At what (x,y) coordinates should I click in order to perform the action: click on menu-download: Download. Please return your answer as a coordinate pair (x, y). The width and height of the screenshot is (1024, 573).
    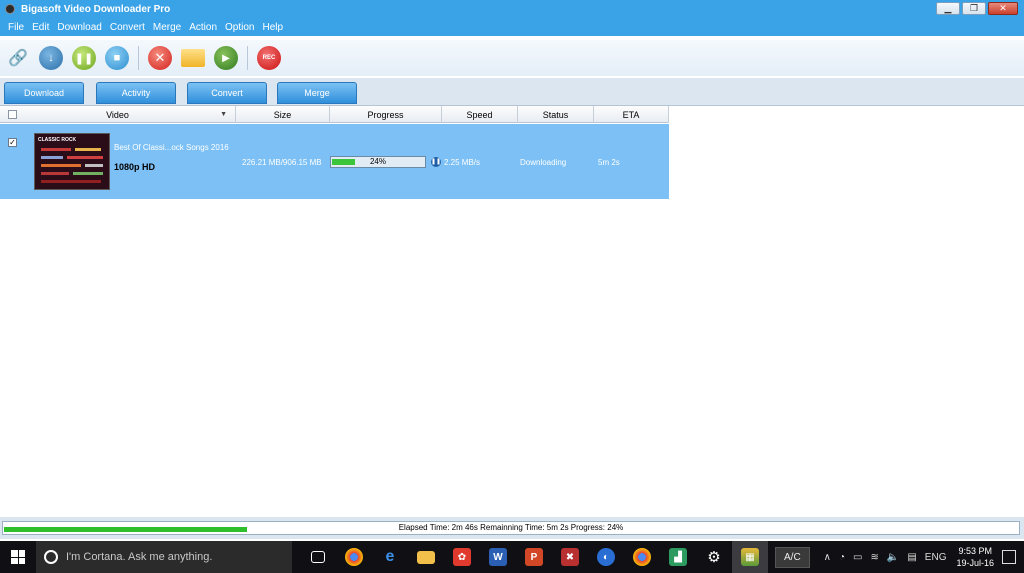
    Looking at the image, I should click on (79, 27).